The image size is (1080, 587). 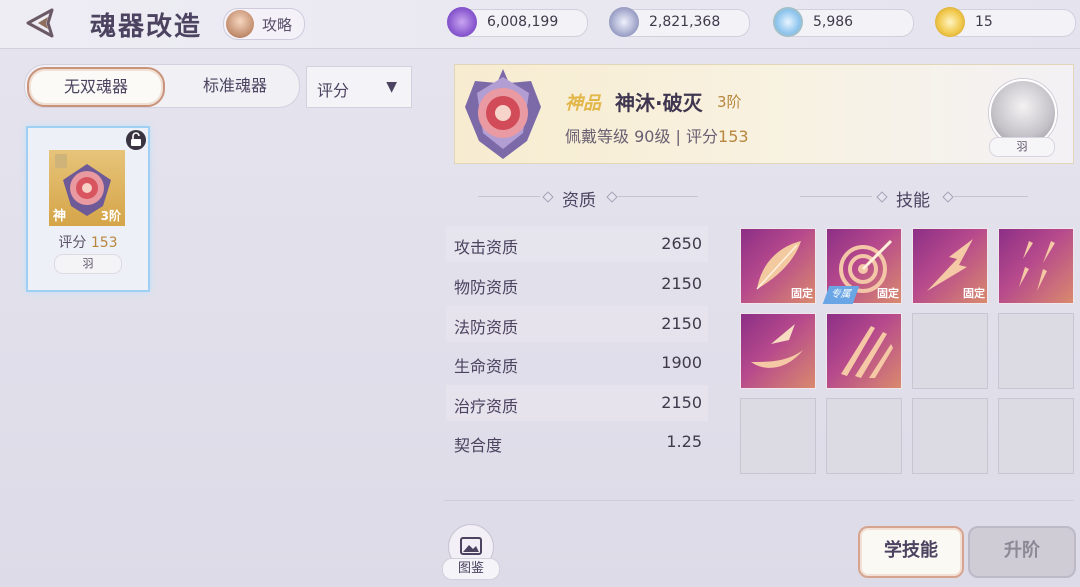 What do you see at coordinates (391, 87) in the screenshot?
I see `chevron-down-icon: ▼` at bounding box center [391, 87].